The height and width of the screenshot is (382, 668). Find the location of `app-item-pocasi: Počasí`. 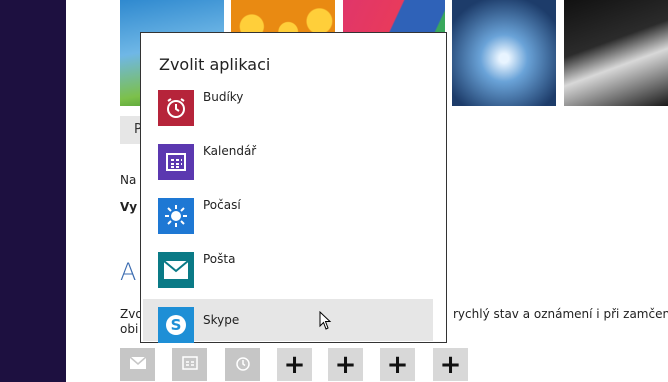

app-item-pocasi: Počasí is located at coordinates (288, 218).